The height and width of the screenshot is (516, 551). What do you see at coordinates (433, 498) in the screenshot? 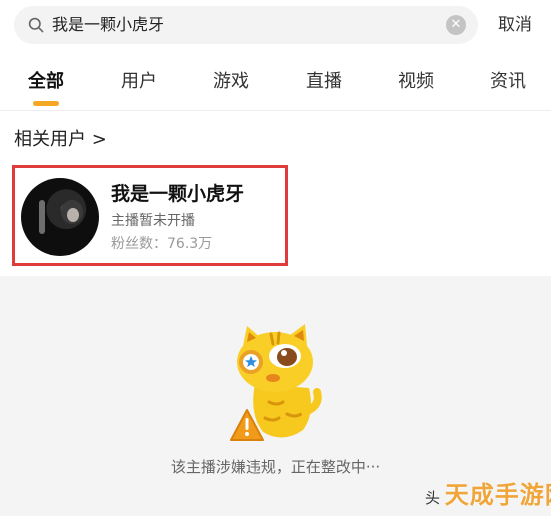
I see `watermark-prefix: 头` at bounding box center [433, 498].